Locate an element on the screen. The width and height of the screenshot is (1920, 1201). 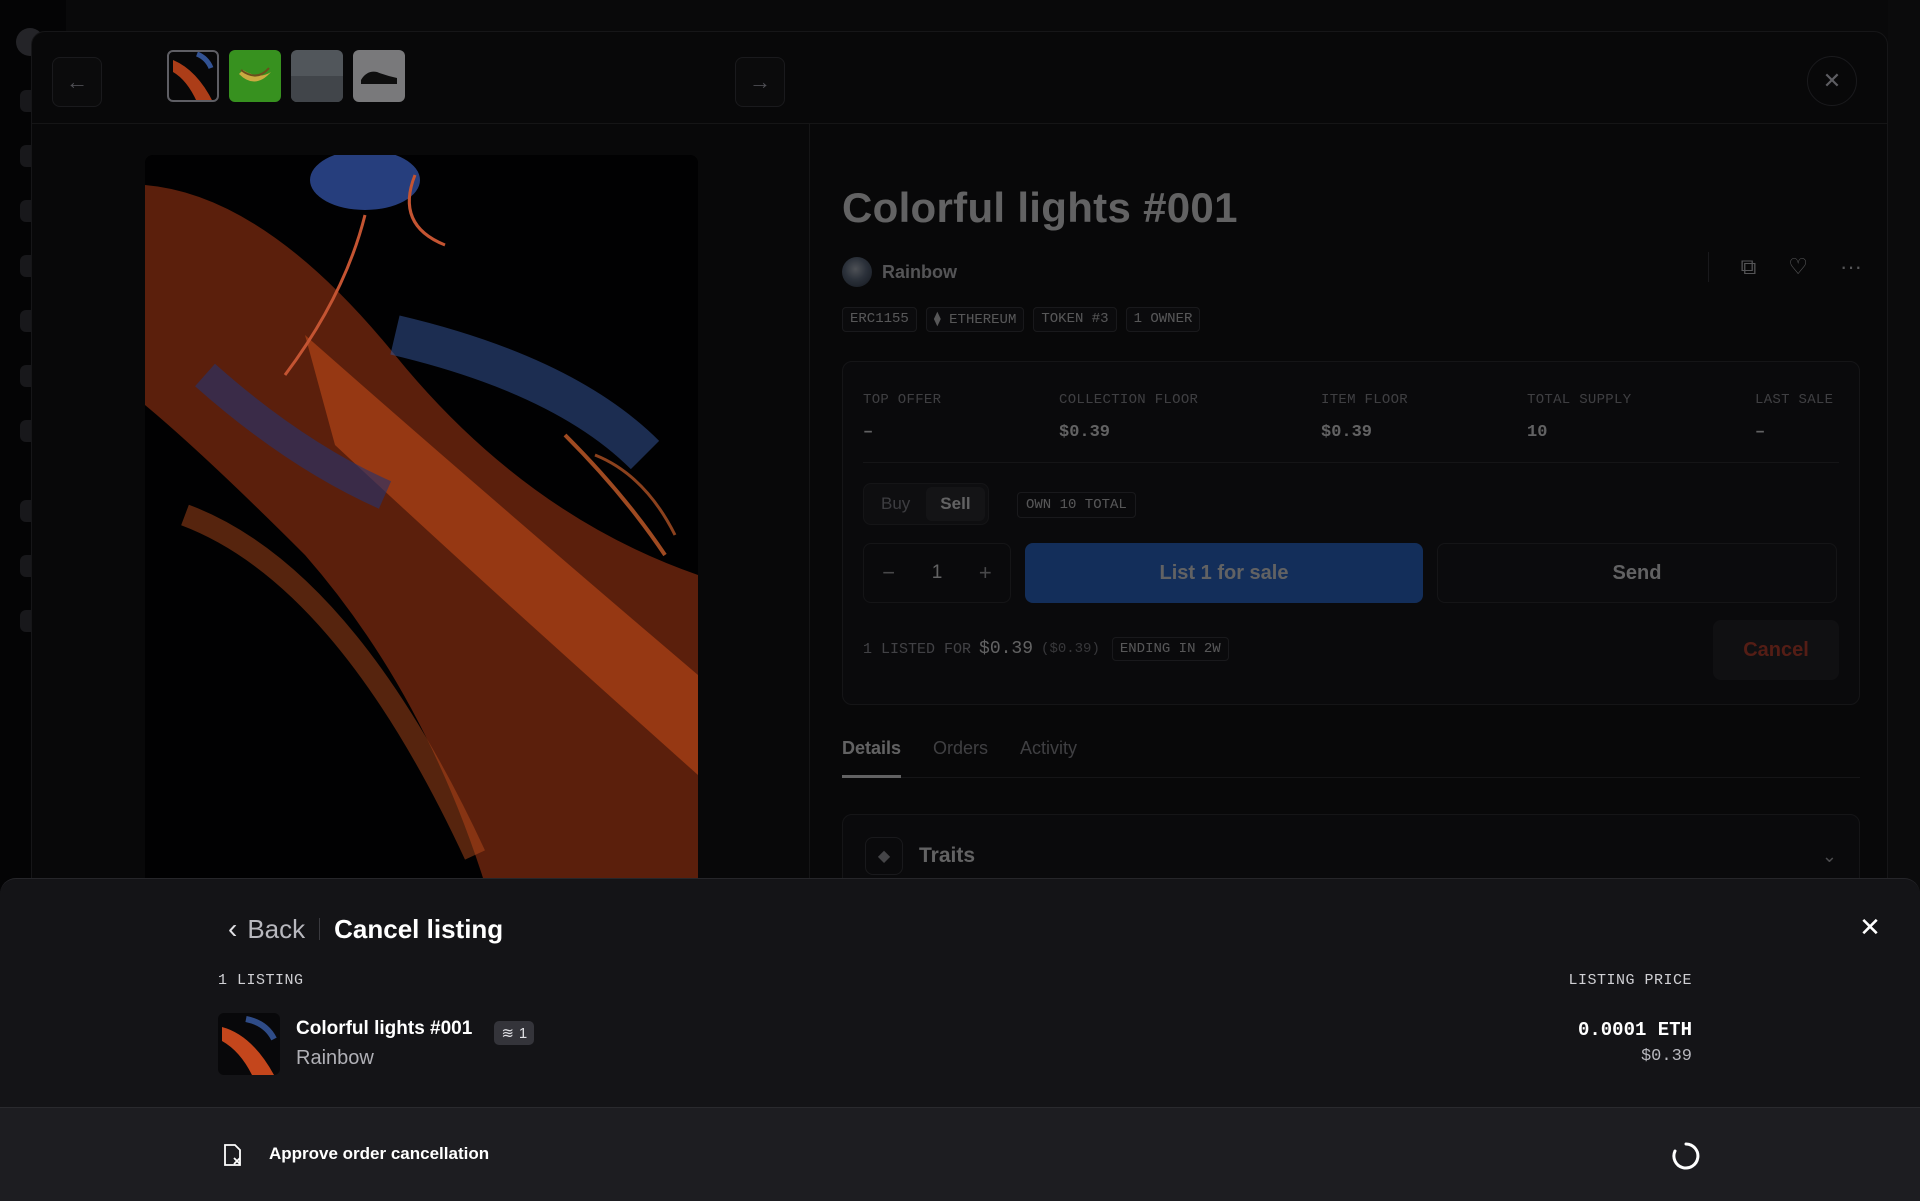
listing-name: Colorful lights #001 is located at coordinates (384, 1029).